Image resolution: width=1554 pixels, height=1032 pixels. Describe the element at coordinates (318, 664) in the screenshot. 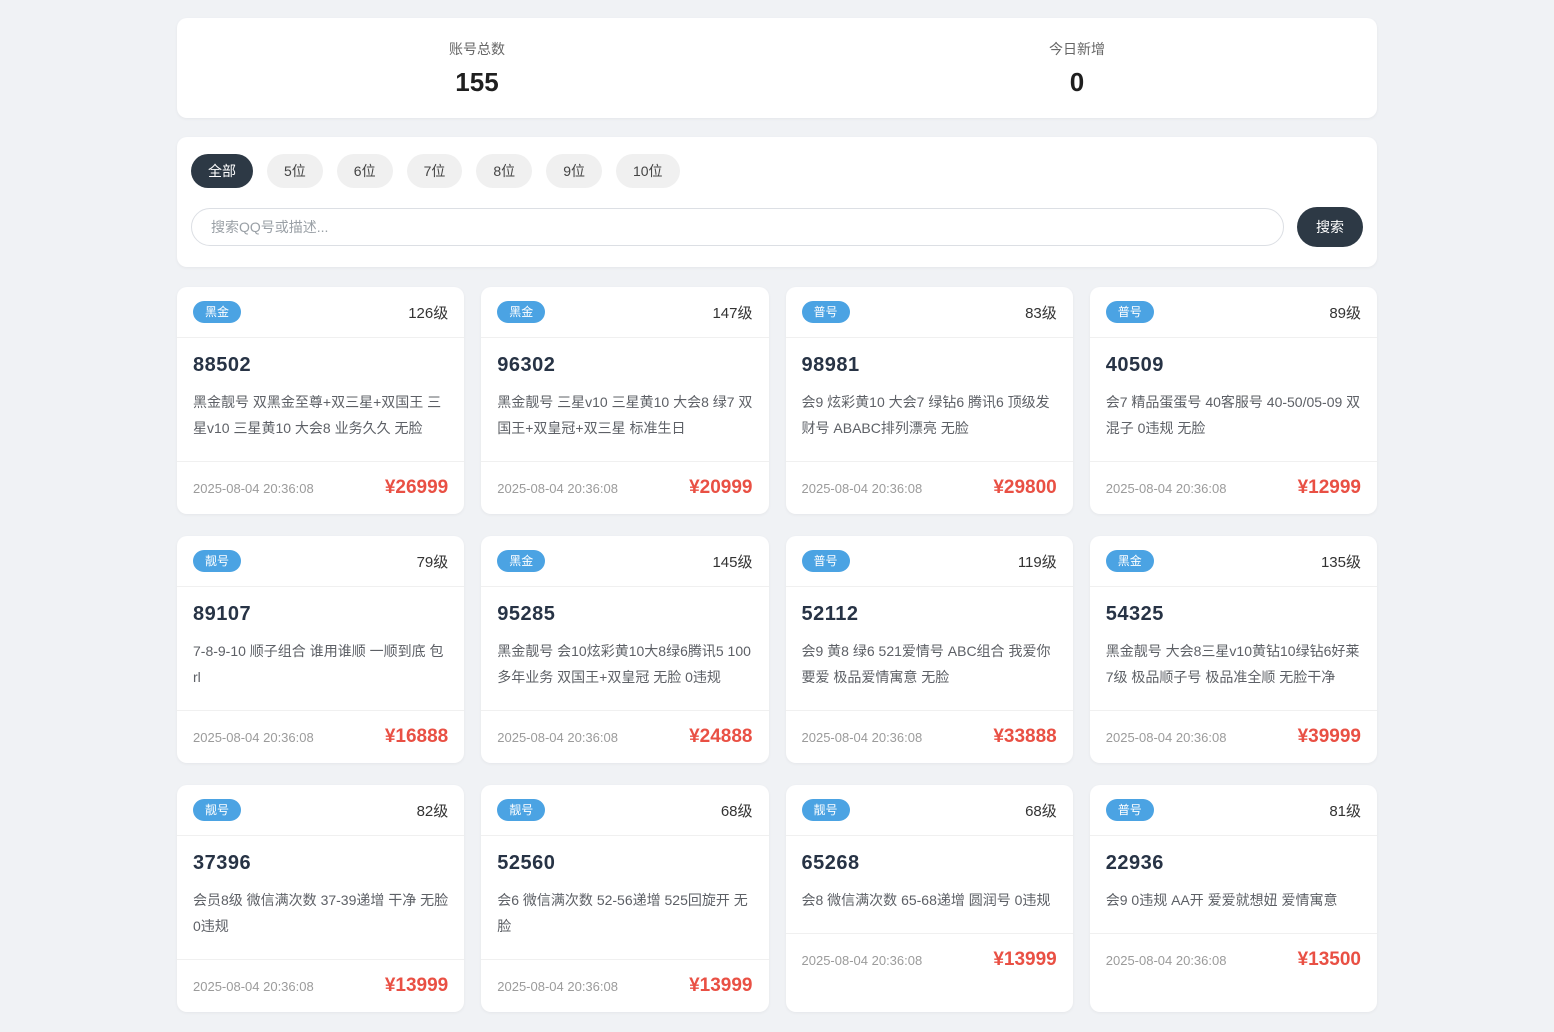

I see `account-description: 7-8-9-10 顺子组合 谁用谁顺 一顺到底 包rl` at that location.